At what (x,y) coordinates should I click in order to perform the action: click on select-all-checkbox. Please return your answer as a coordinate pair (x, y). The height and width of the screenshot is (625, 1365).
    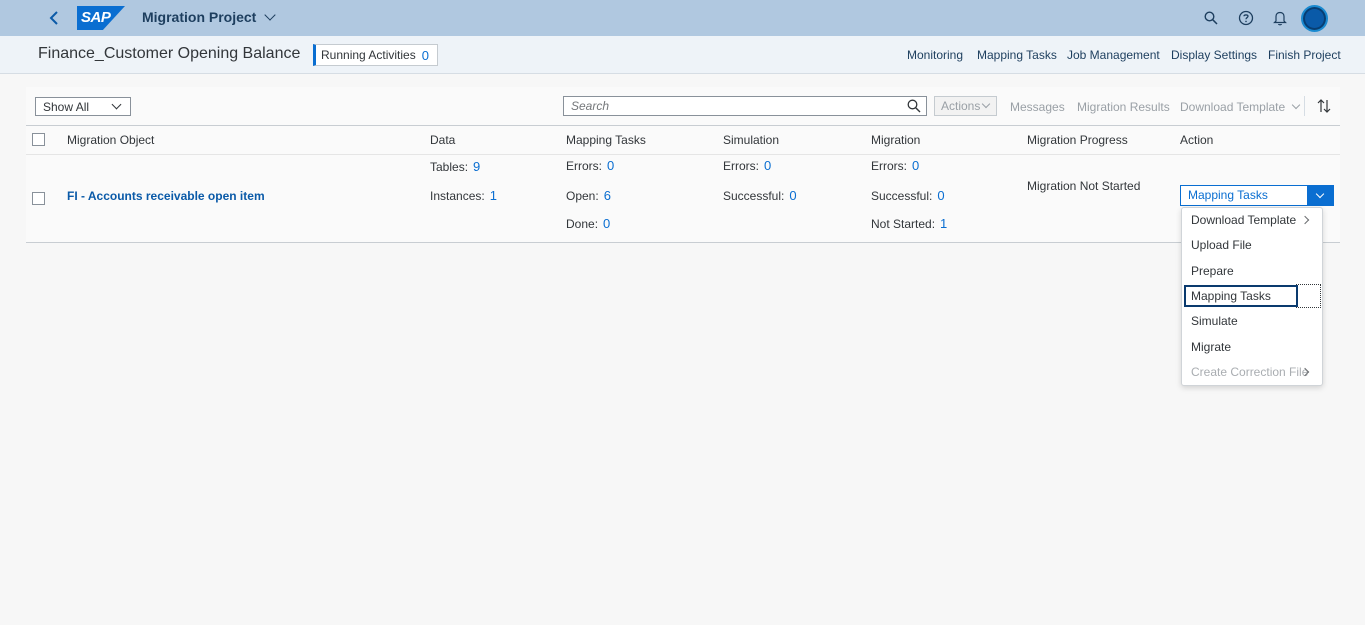
    Looking at the image, I should click on (38, 139).